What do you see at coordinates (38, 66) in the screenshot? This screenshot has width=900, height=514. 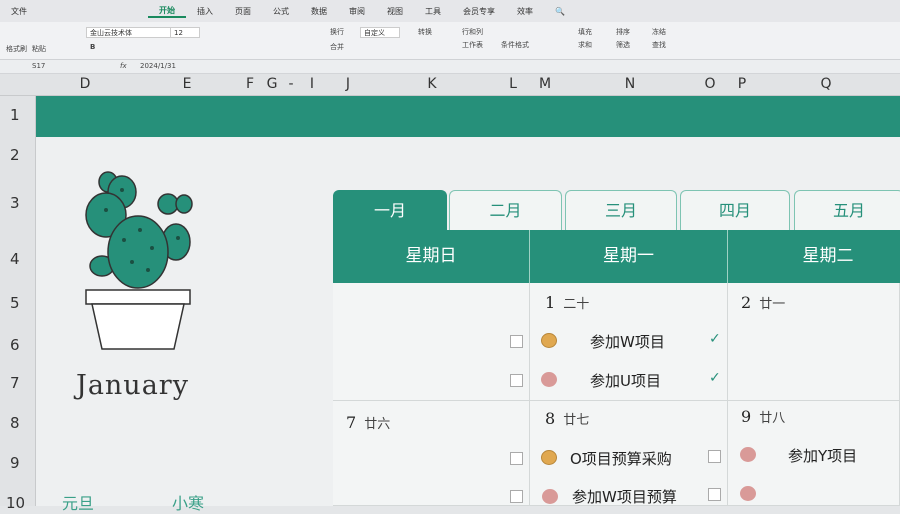 I see `name-box: S17` at bounding box center [38, 66].